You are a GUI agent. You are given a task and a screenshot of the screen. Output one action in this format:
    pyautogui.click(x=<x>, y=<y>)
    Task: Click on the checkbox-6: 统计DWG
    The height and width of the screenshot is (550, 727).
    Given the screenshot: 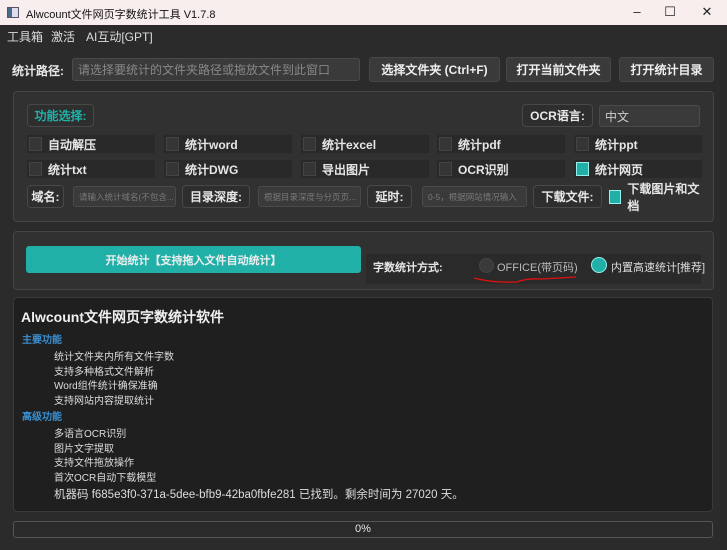 What is the action you would take?
    pyautogui.click(x=228, y=169)
    